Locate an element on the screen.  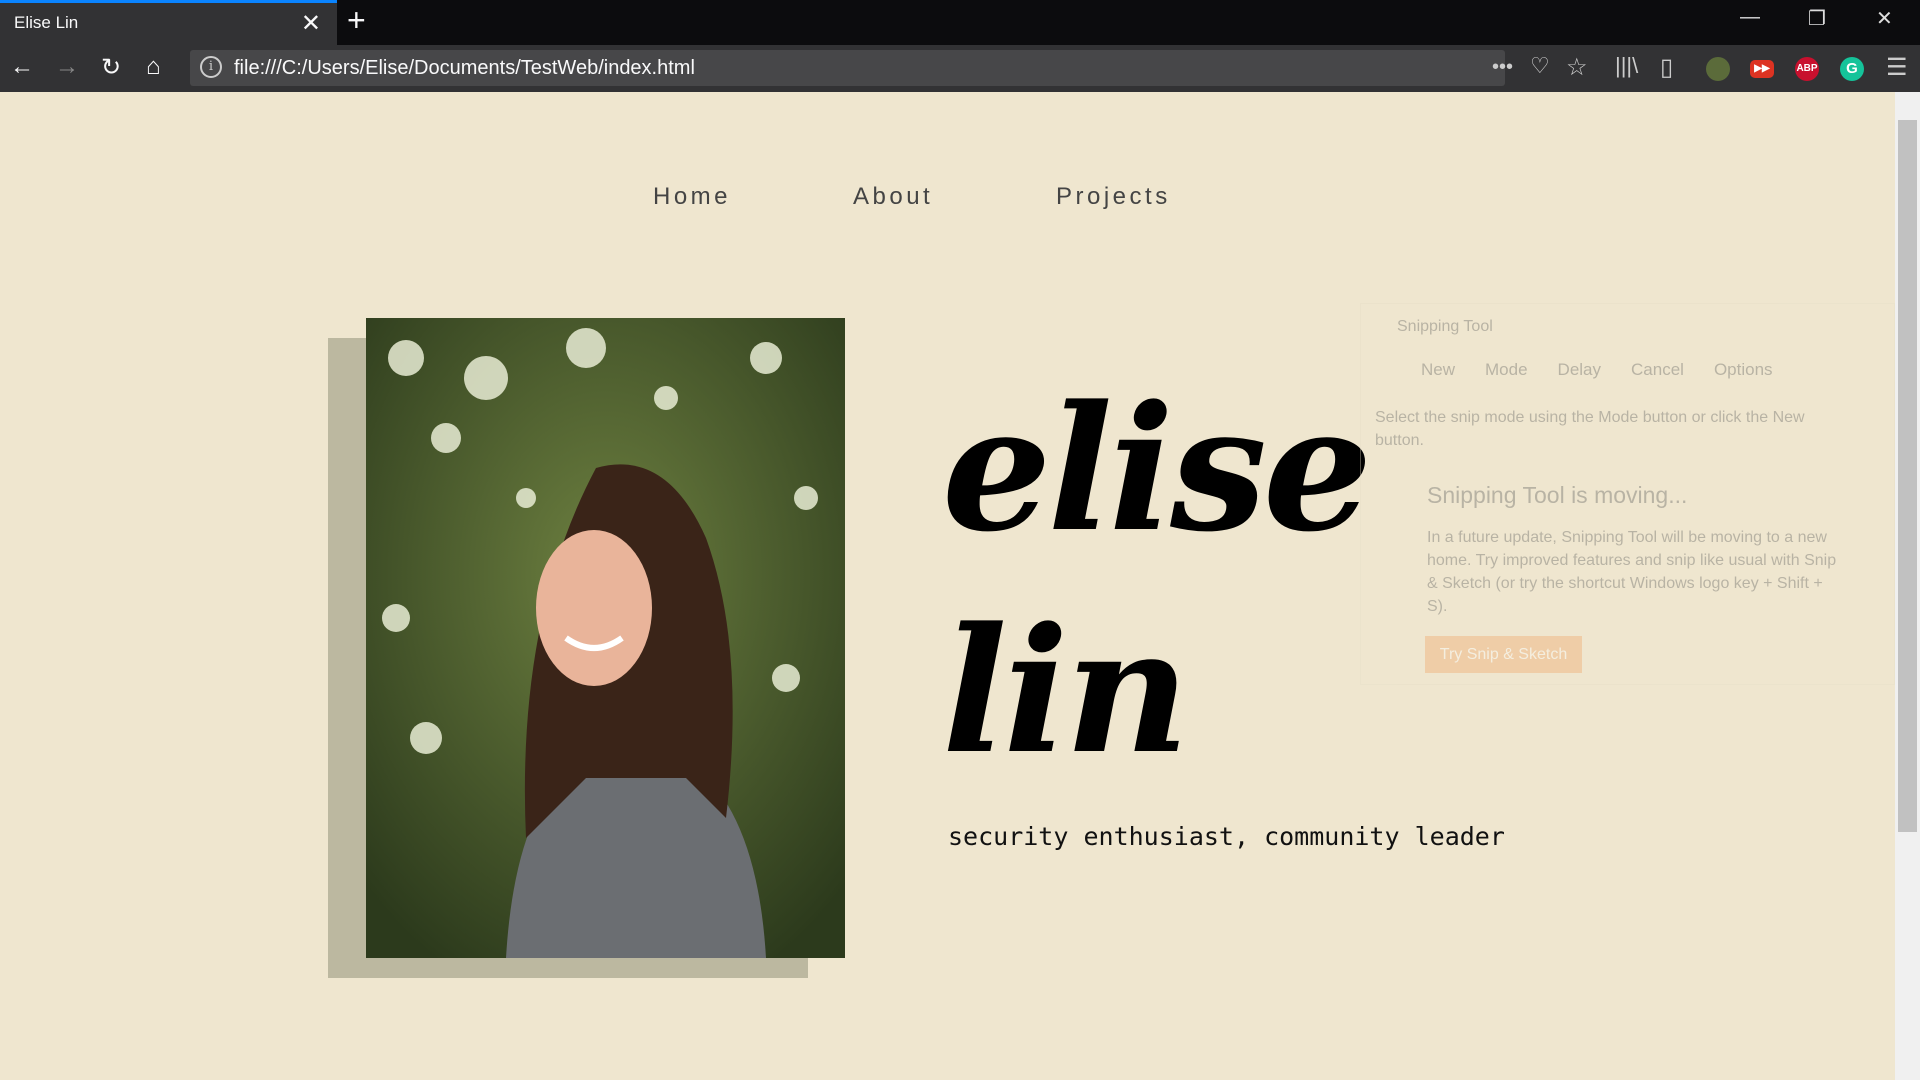
try-snip-sketch-button: Try Snip & Sketch is located at coordinates (1503, 654).